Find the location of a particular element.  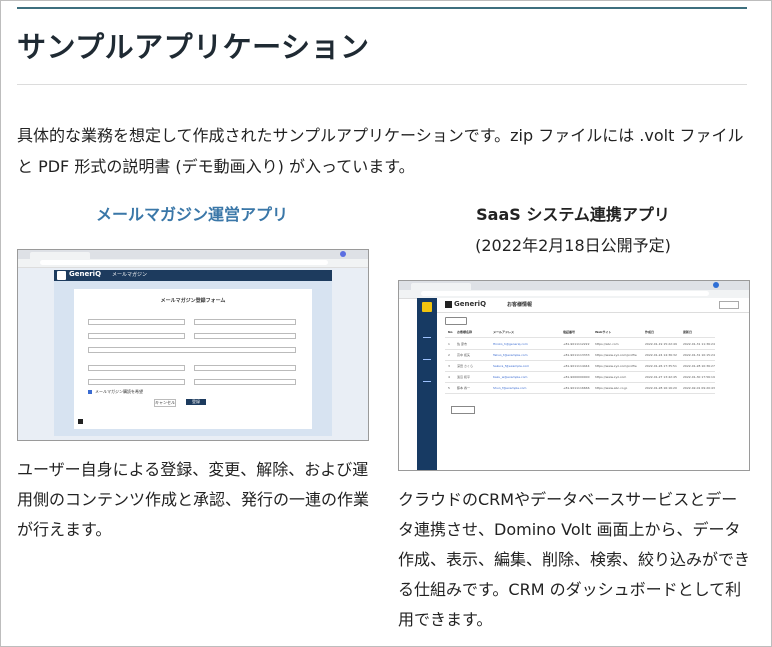

country-select is located at coordinates (136, 368).